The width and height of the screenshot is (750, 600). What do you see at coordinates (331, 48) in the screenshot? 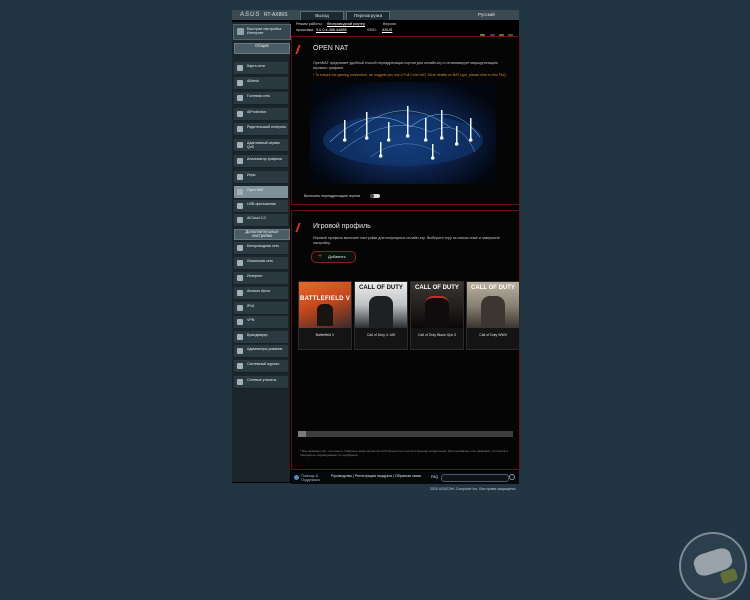
I see `opennat-title: OPEN NAT` at bounding box center [331, 48].